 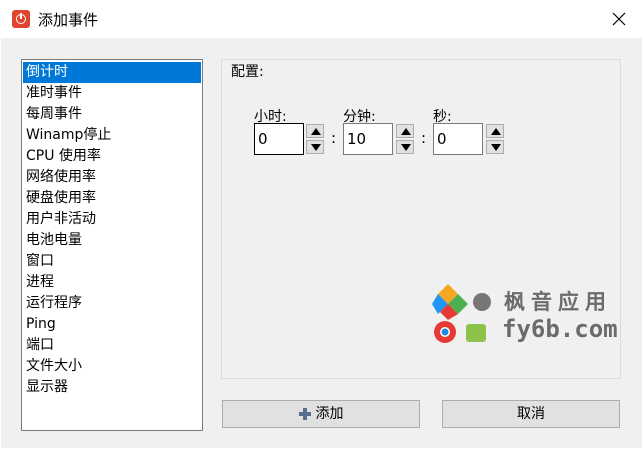 I want to click on hours-down-button, so click(x=315, y=147).